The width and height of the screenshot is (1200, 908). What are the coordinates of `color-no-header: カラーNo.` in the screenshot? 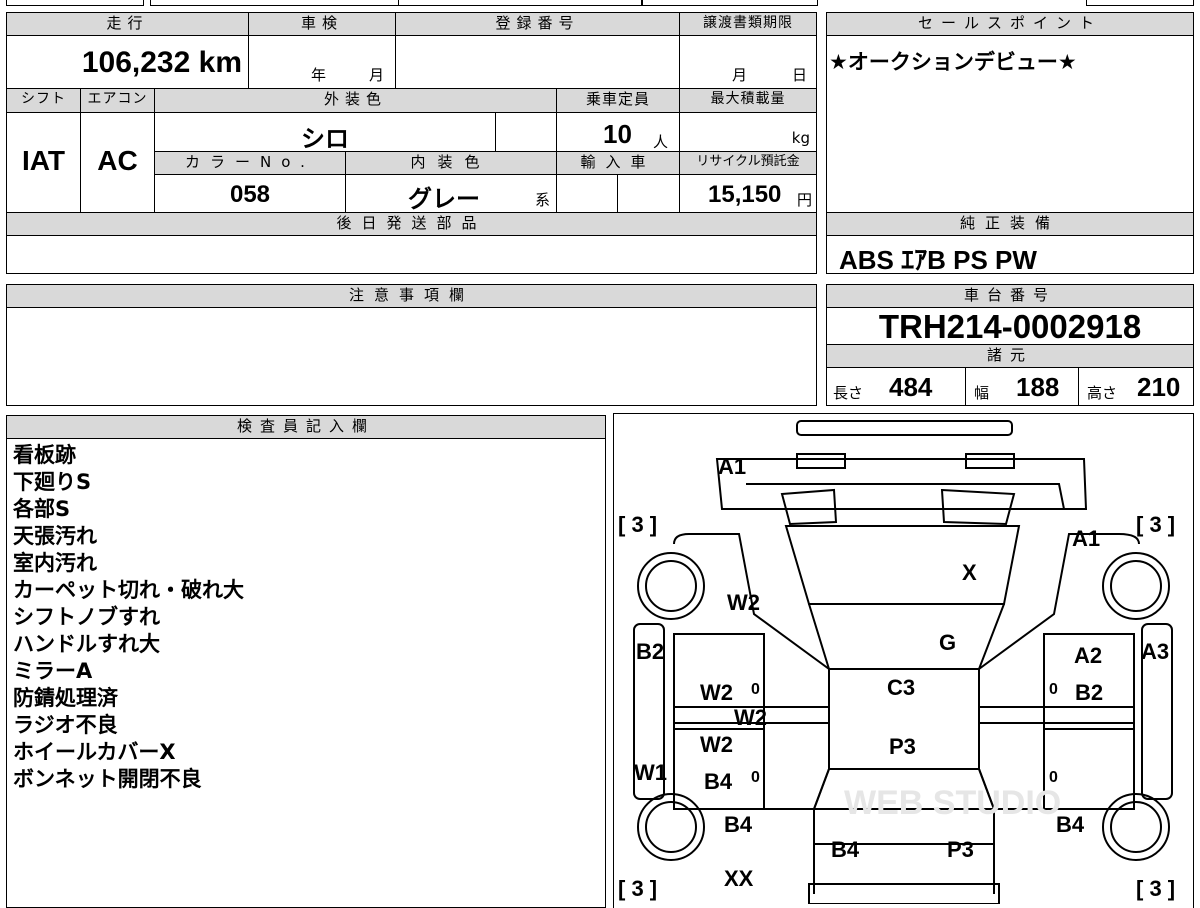 It's located at (250, 163).